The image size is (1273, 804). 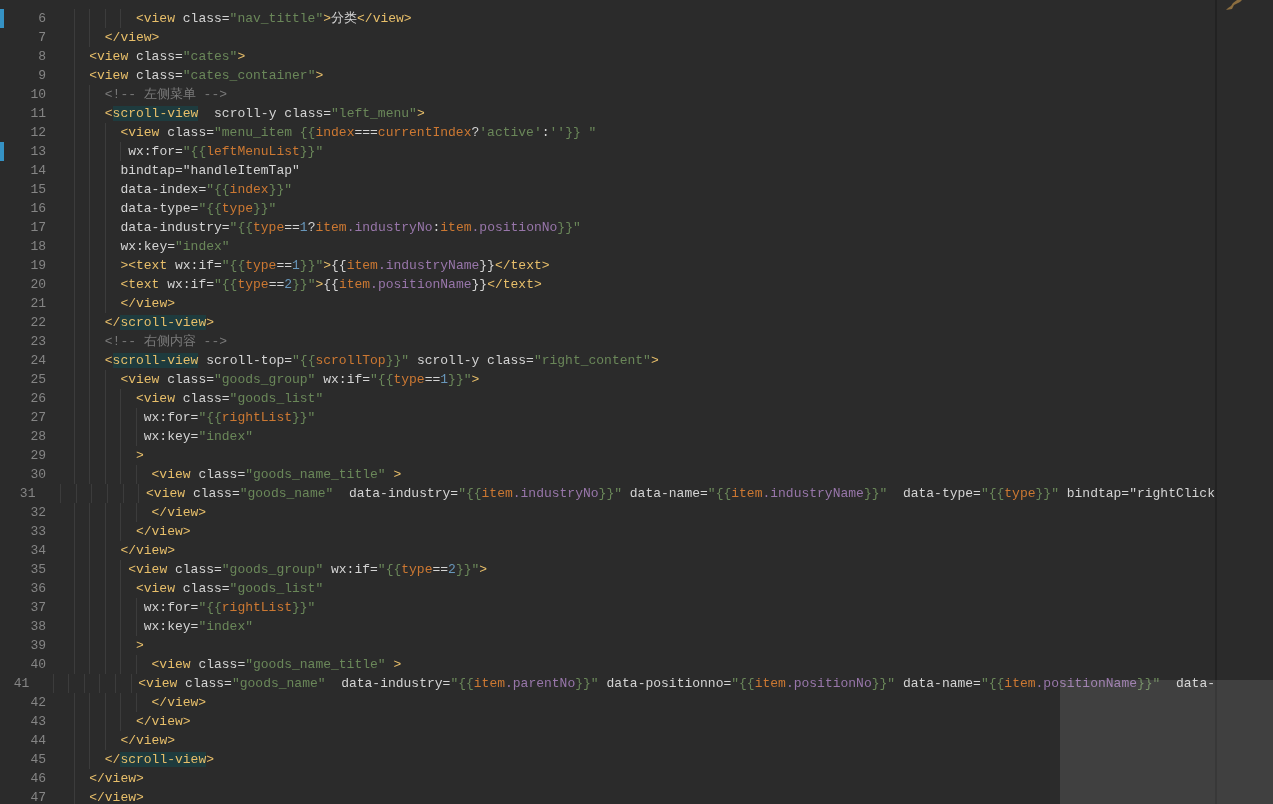 What do you see at coordinates (37, 436) in the screenshot?
I see `line-number: 28` at bounding box center [37, 436].